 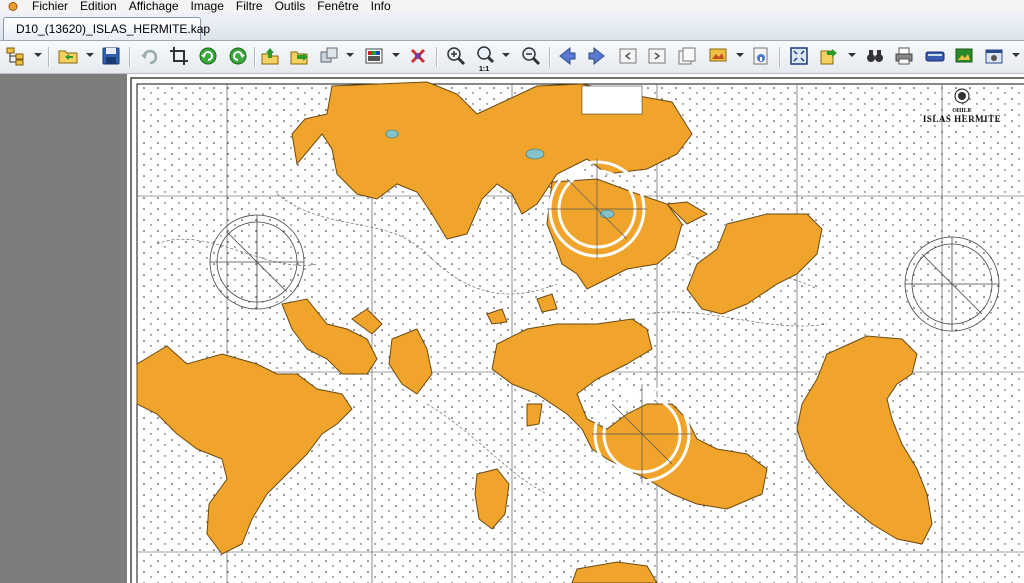 What do you see at coordinates (761, 56) in the screenshot?
I see `info-icon` at bounding box center [761, 56].